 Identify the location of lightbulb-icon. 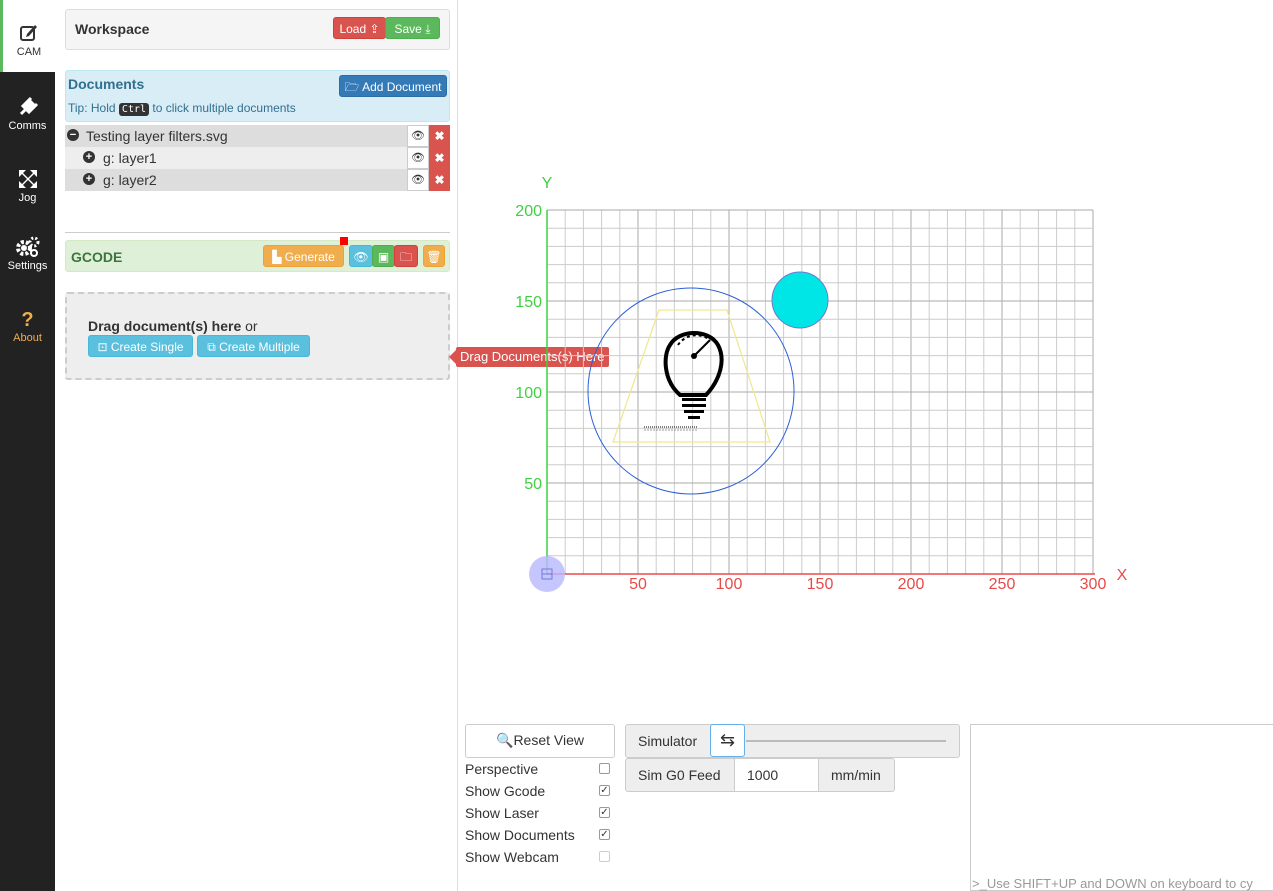
(684, 381).